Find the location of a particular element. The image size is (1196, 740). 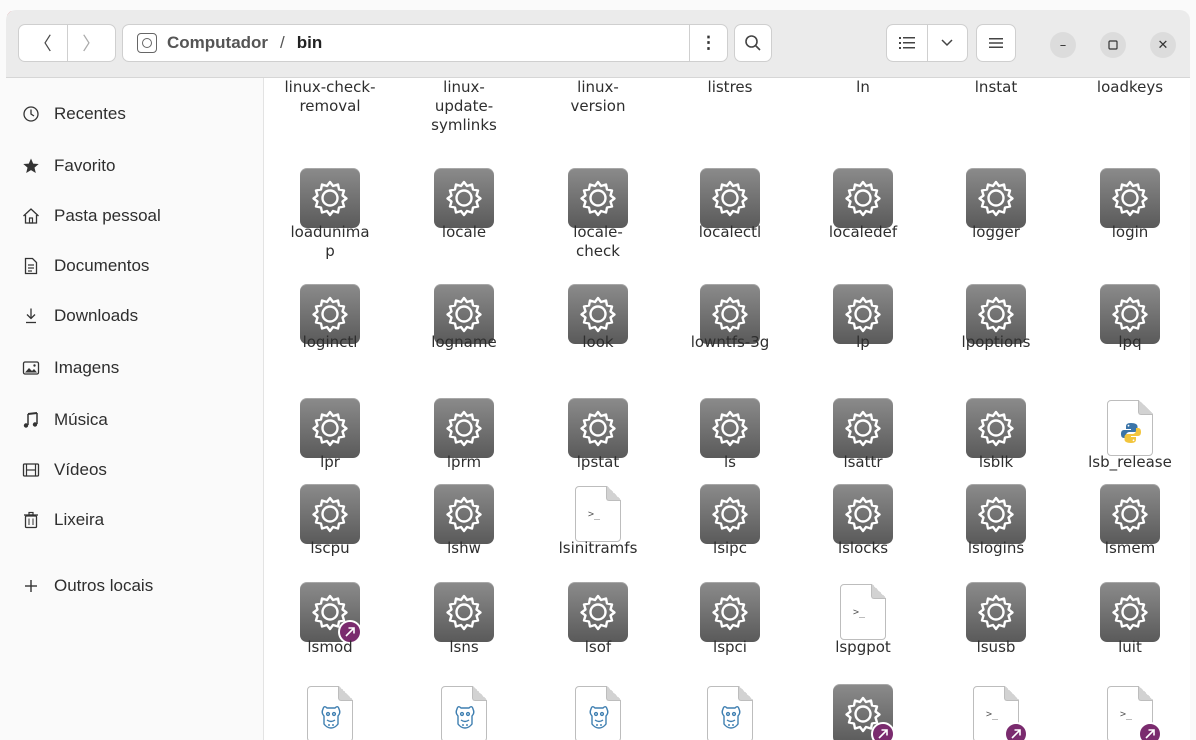

file-item: linux-check- removal is located at coordinates (330, 97).